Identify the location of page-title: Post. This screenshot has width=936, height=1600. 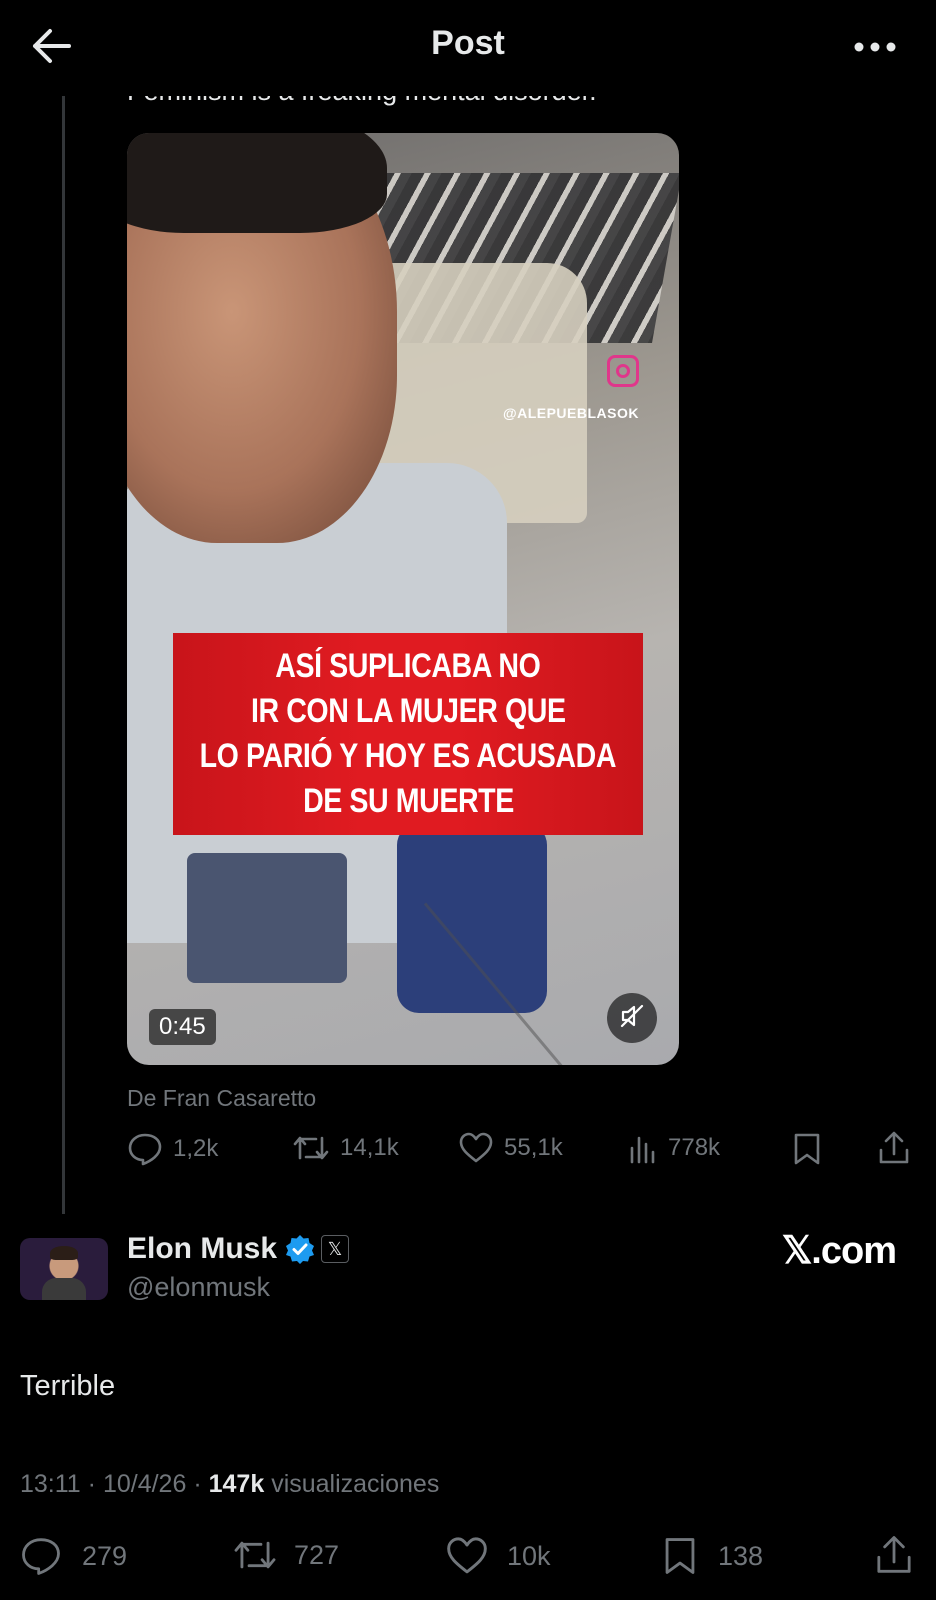
(468, 43).